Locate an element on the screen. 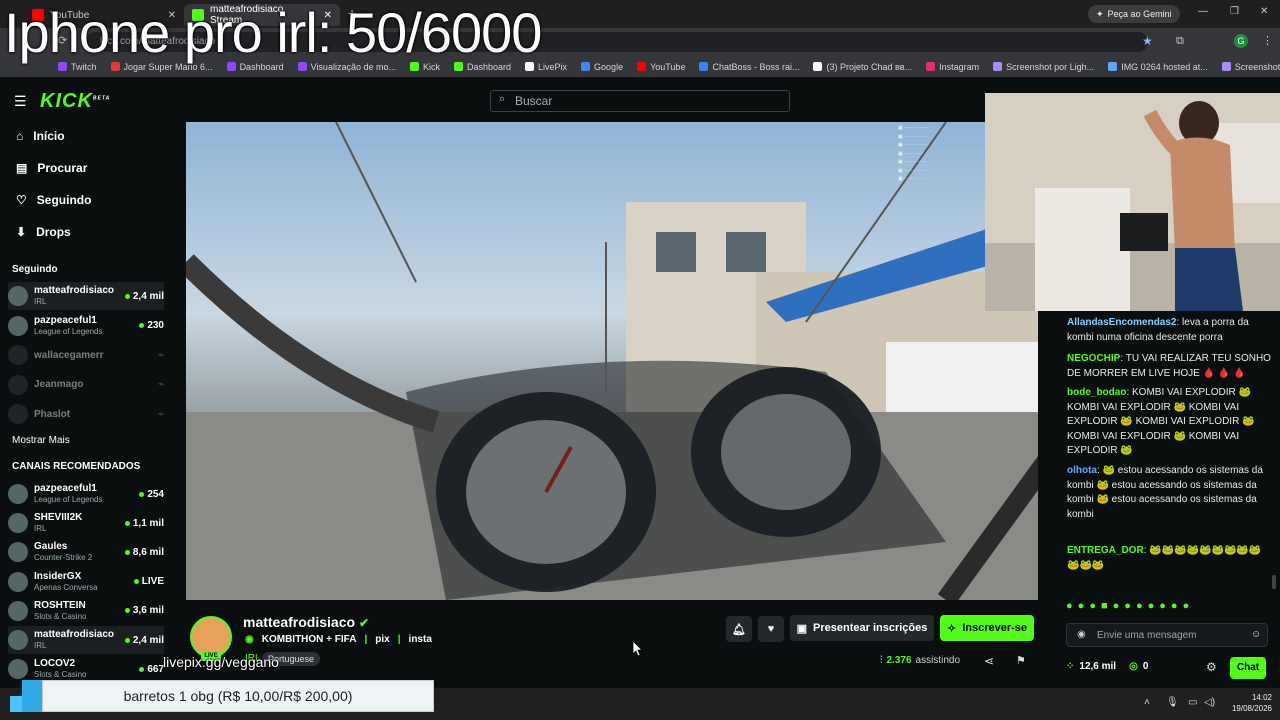 This screenshot has height=720, width=1280. search-input: ⌕ Buscar is located at coordinates (640, 101).